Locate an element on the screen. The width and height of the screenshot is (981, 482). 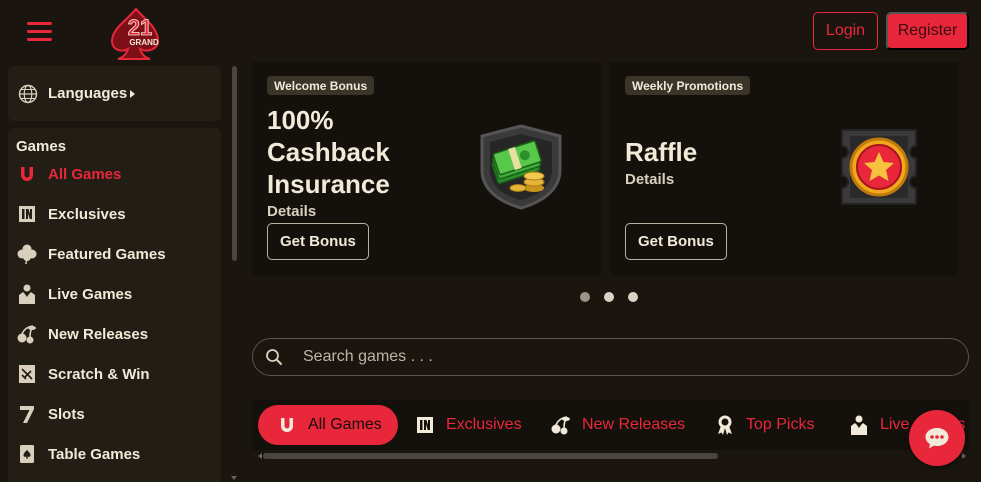
languages-label: Languages is located at coordinates (88, 93).